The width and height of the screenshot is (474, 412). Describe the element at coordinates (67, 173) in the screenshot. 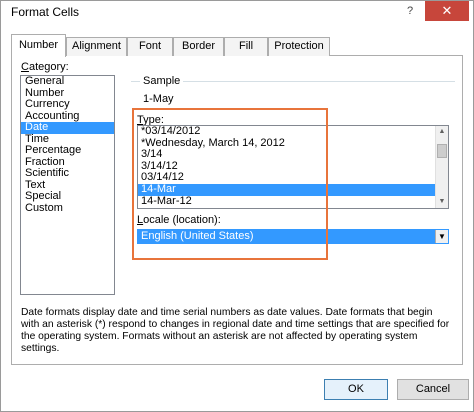

I see `category-item-scientific: Scientific` at that location.